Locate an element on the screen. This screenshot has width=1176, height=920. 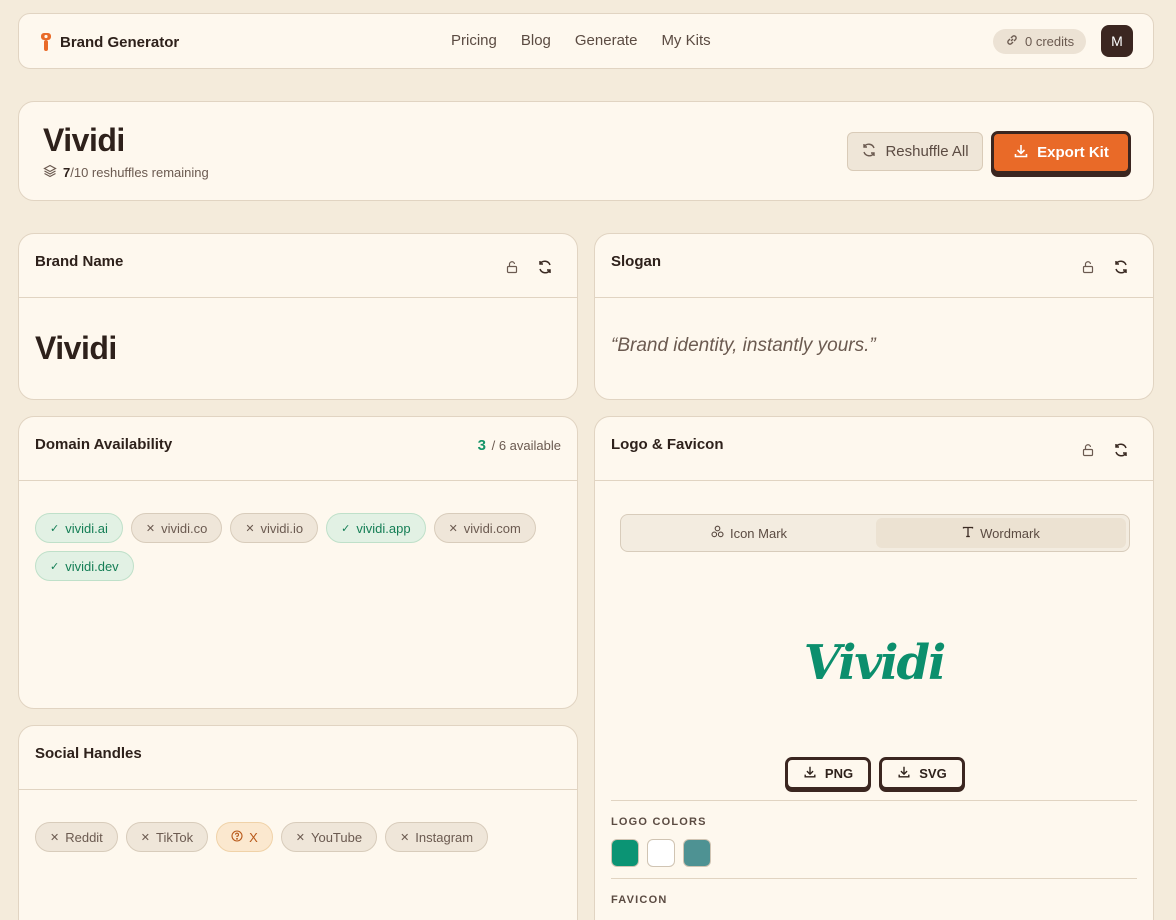
export-kit-button: Export Kit is located at coordinates (1061, 152).